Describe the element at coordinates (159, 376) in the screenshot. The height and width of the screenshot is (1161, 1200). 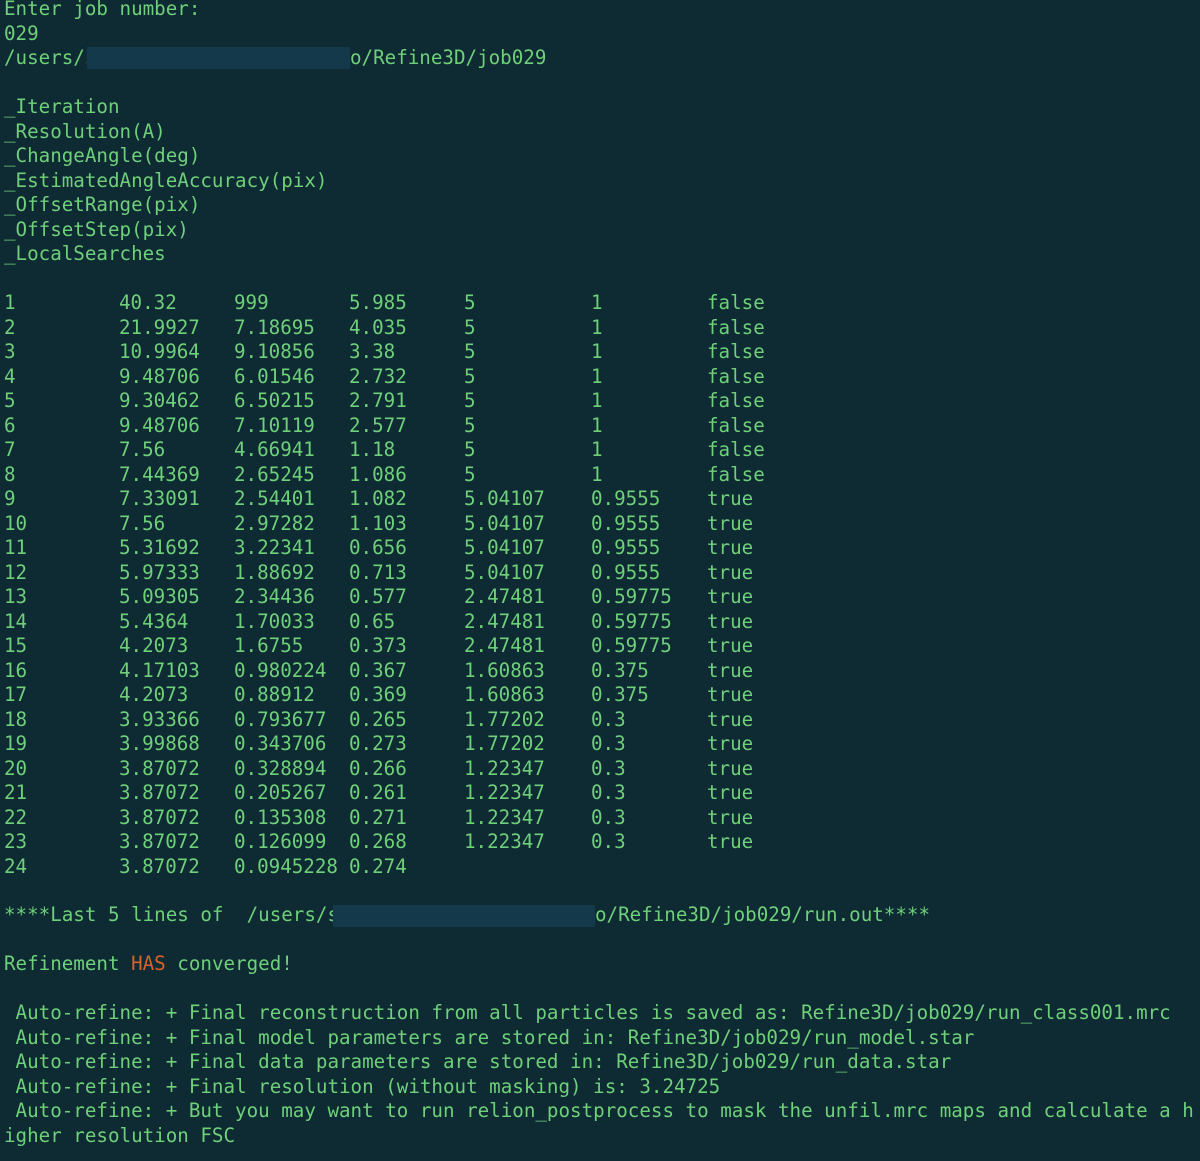
I see `table-cell: 9.48706` at that location.